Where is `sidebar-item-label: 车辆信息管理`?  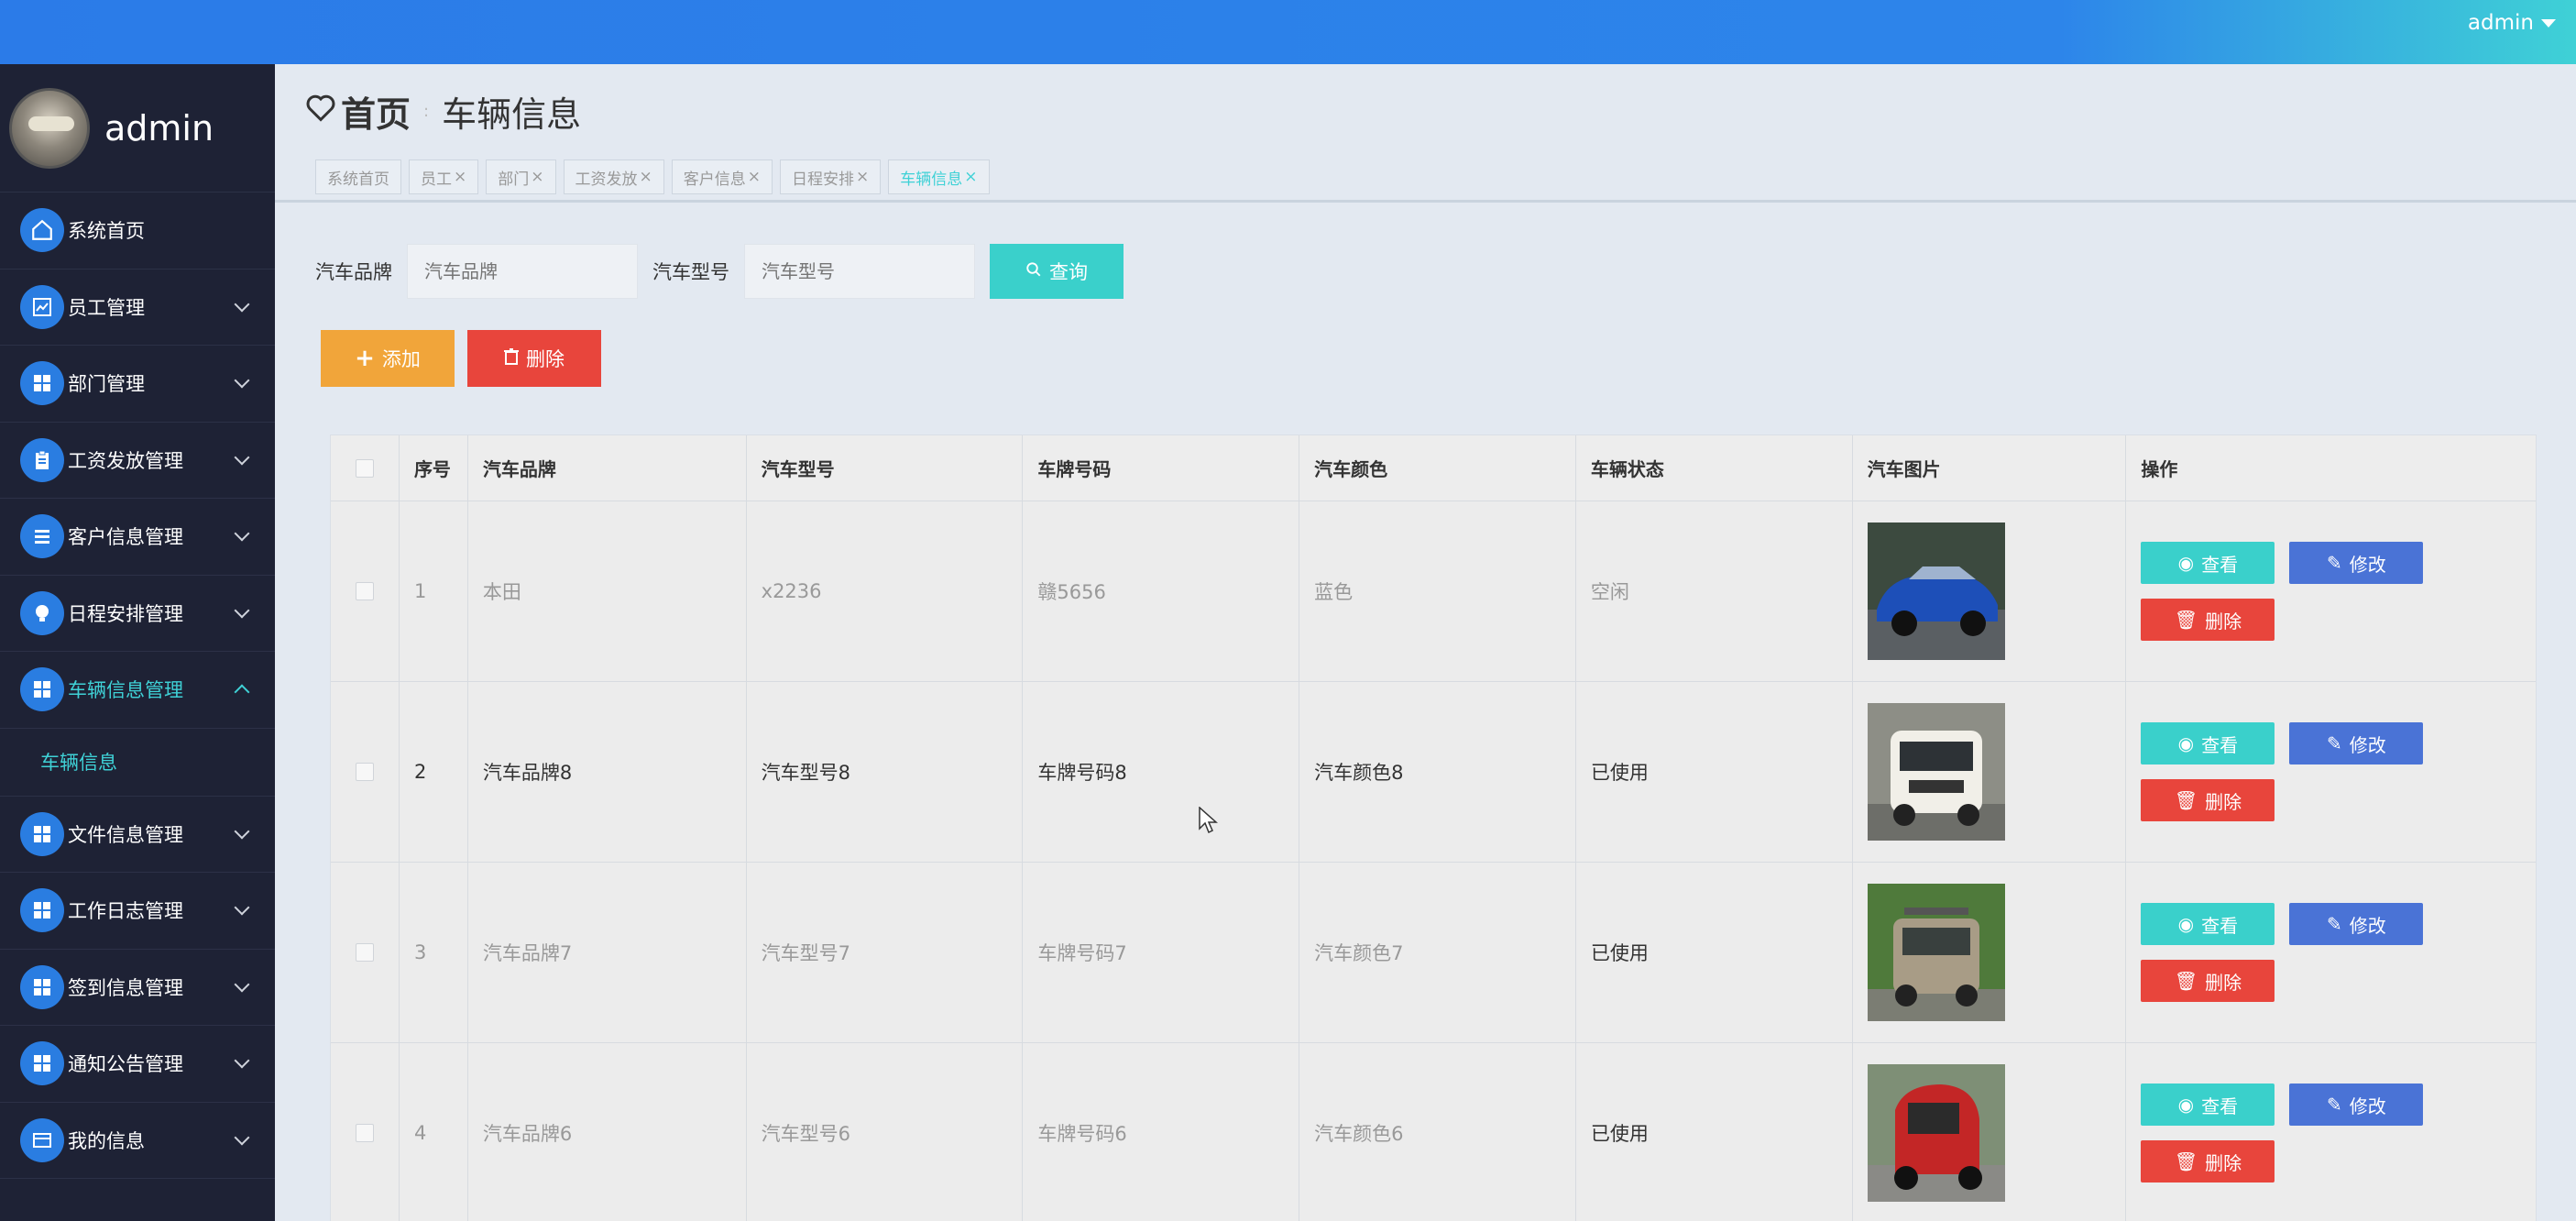 sidebar-item-label: 车辆信息管理 is located at coordinates (125, 690).